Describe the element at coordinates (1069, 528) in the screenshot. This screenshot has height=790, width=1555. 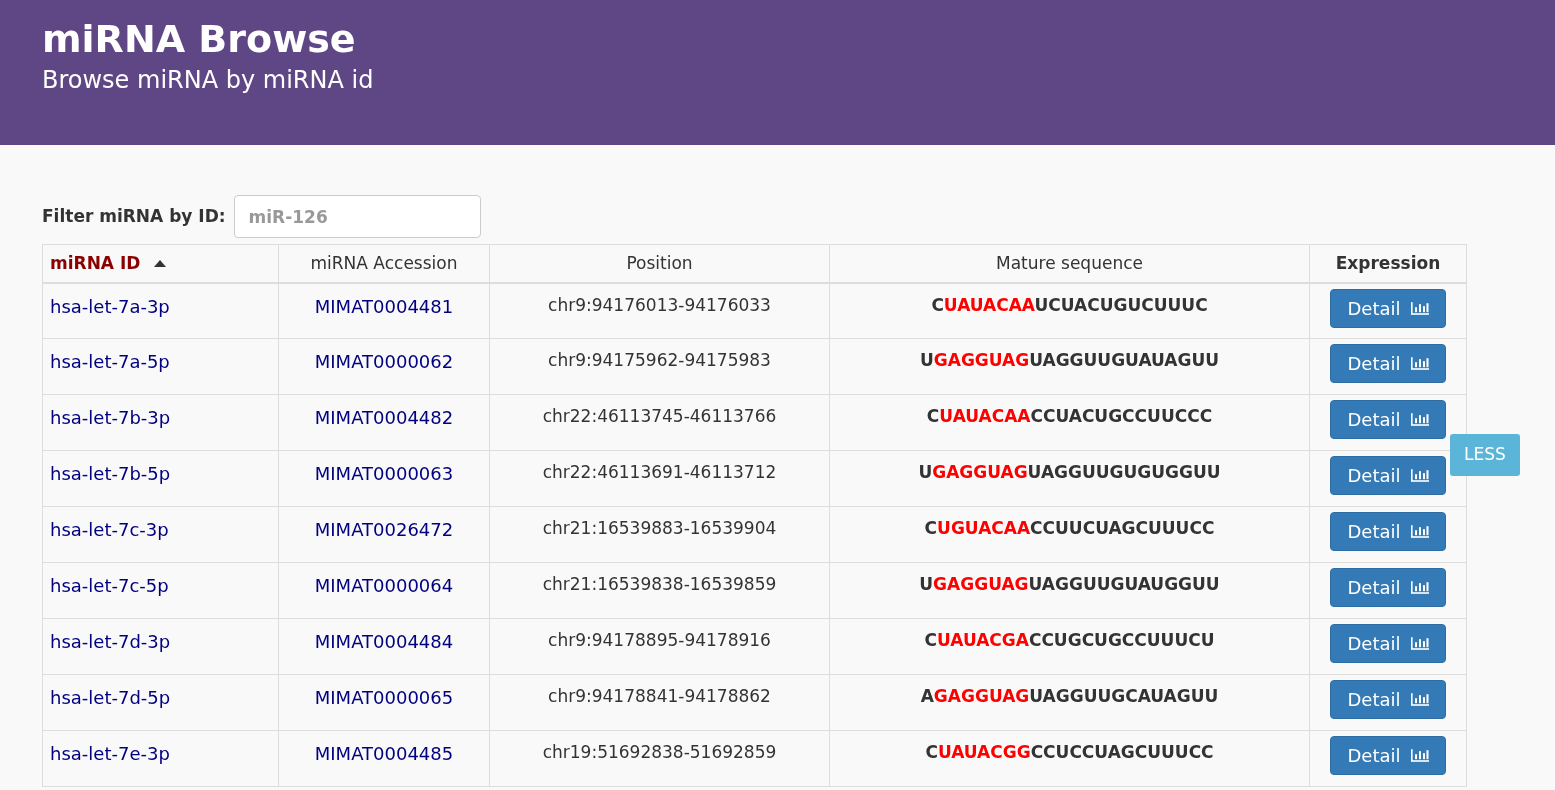
I see `sequence-text: CUGUACAACCUUCUAGCUUUCC` at that location.